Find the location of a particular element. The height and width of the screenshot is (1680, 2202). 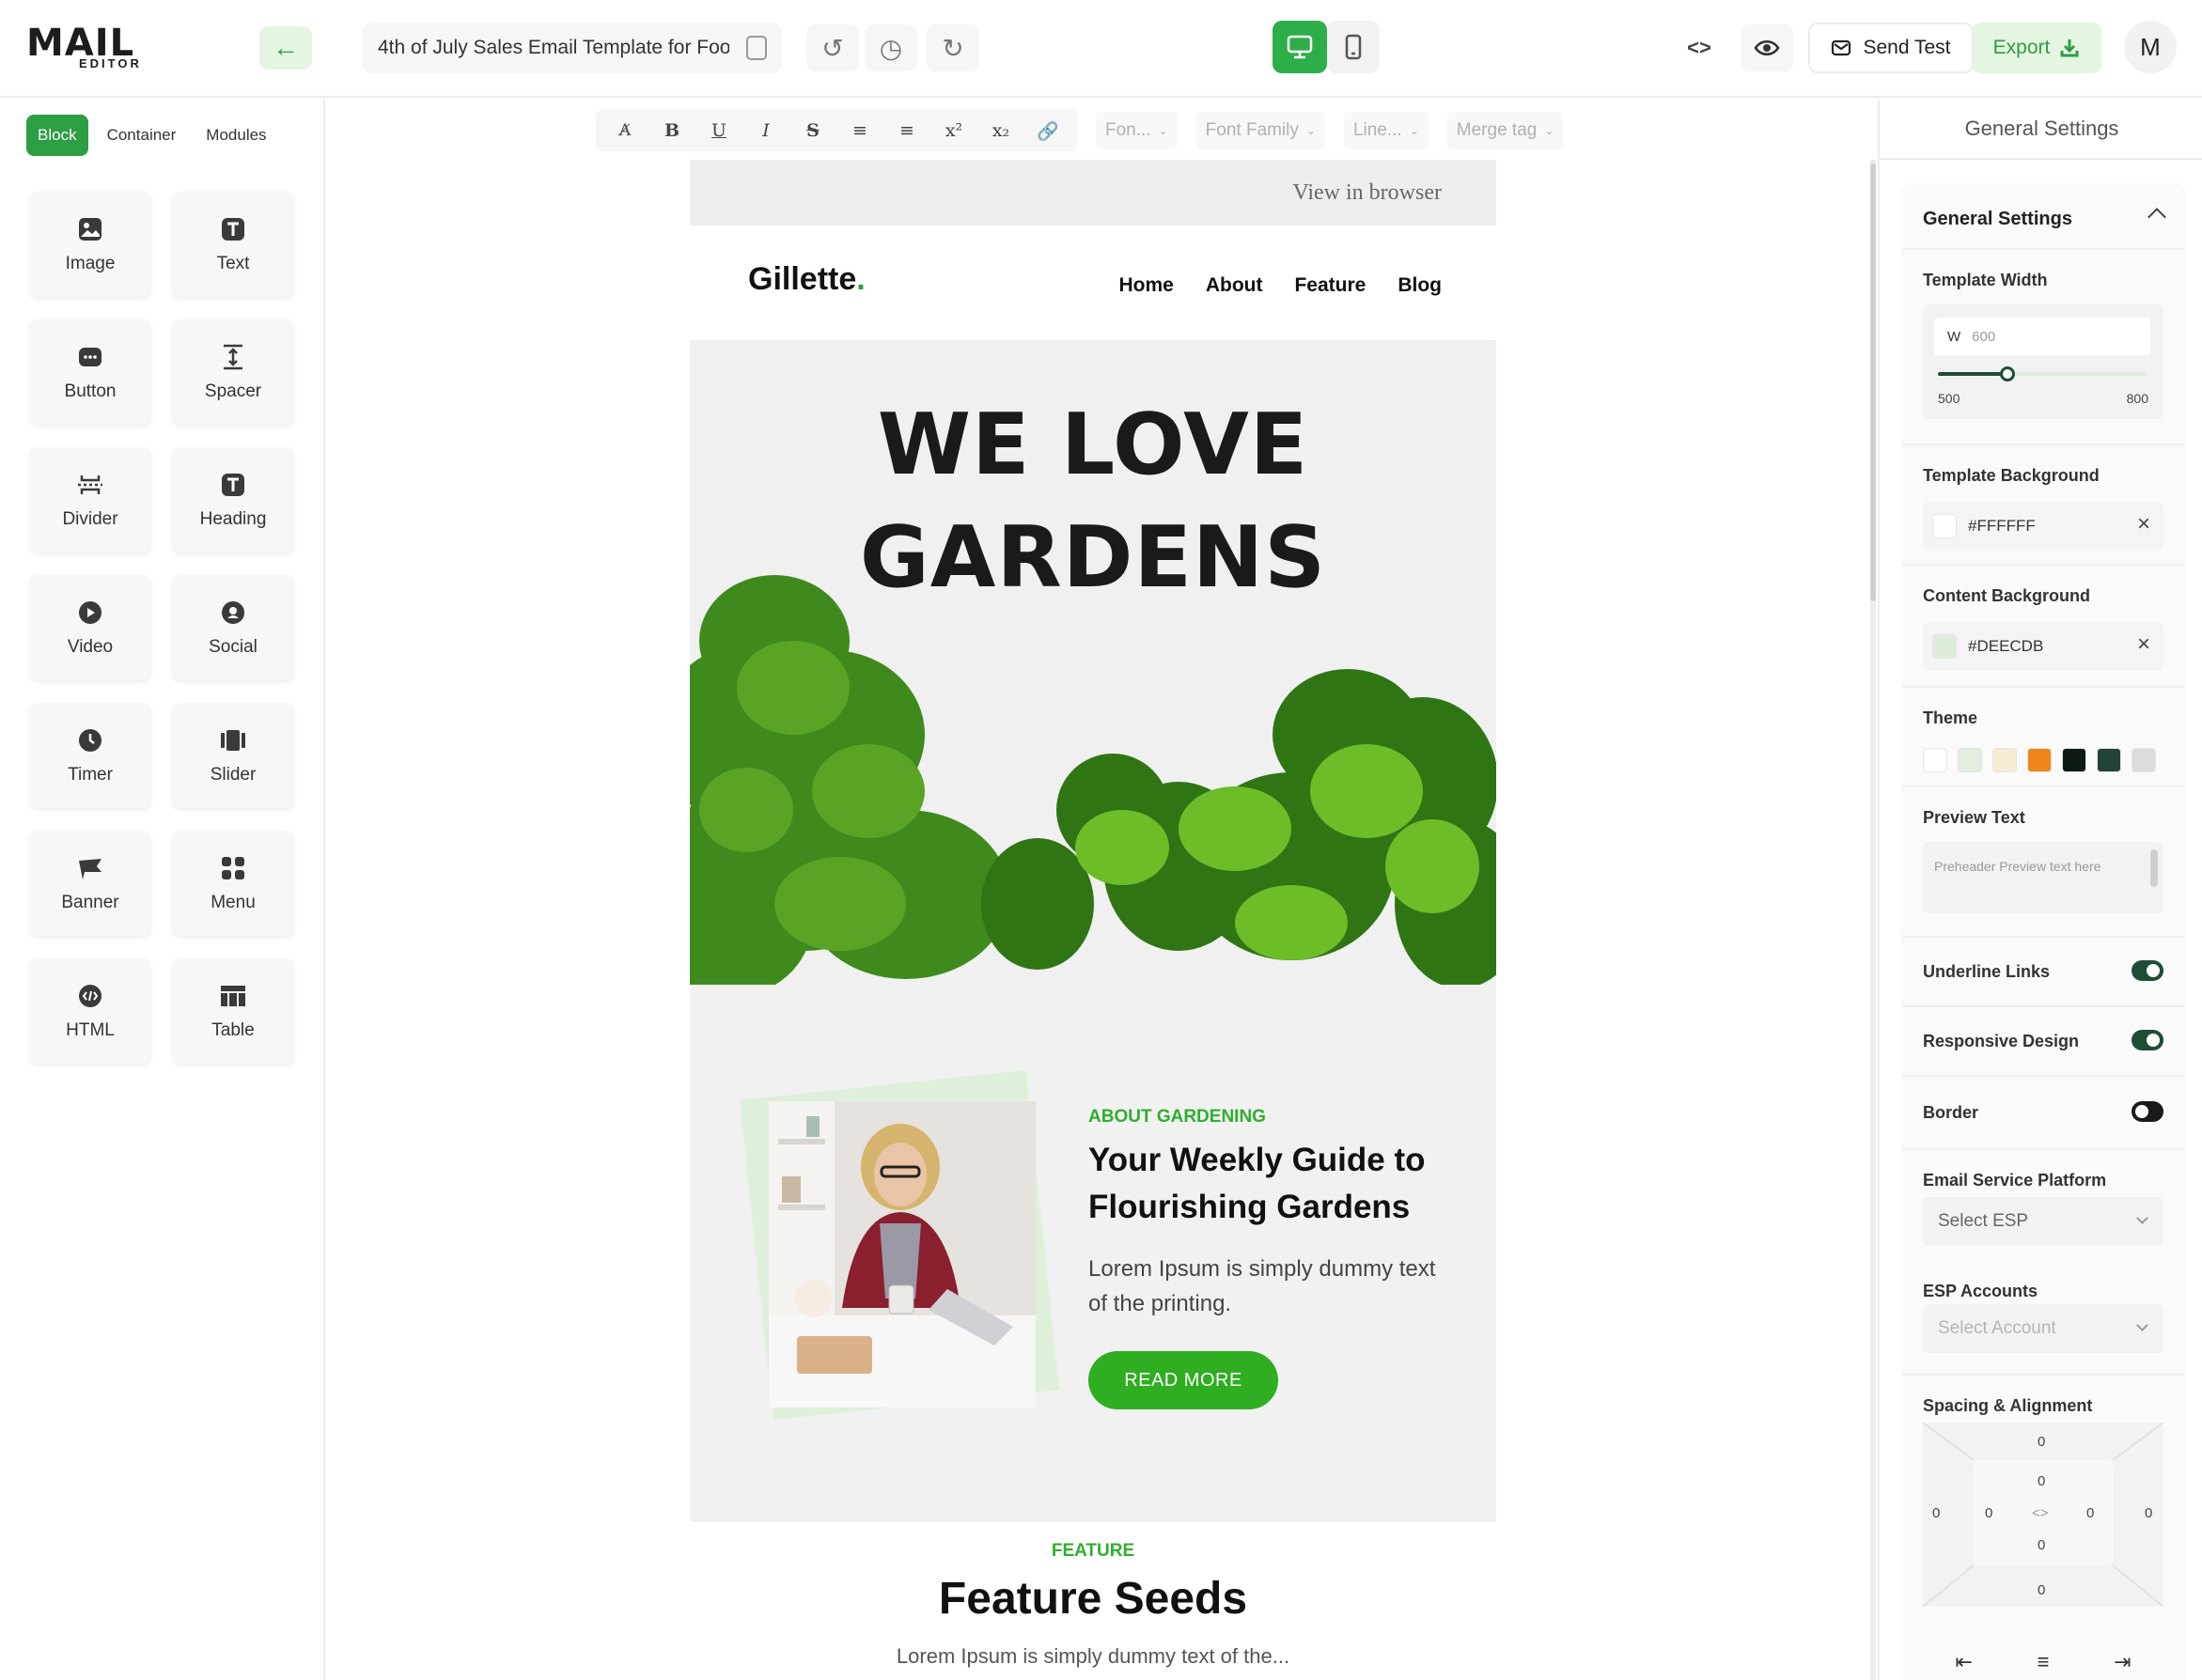

margin-right-input: 0 is located at coordinates (2148, 1513).